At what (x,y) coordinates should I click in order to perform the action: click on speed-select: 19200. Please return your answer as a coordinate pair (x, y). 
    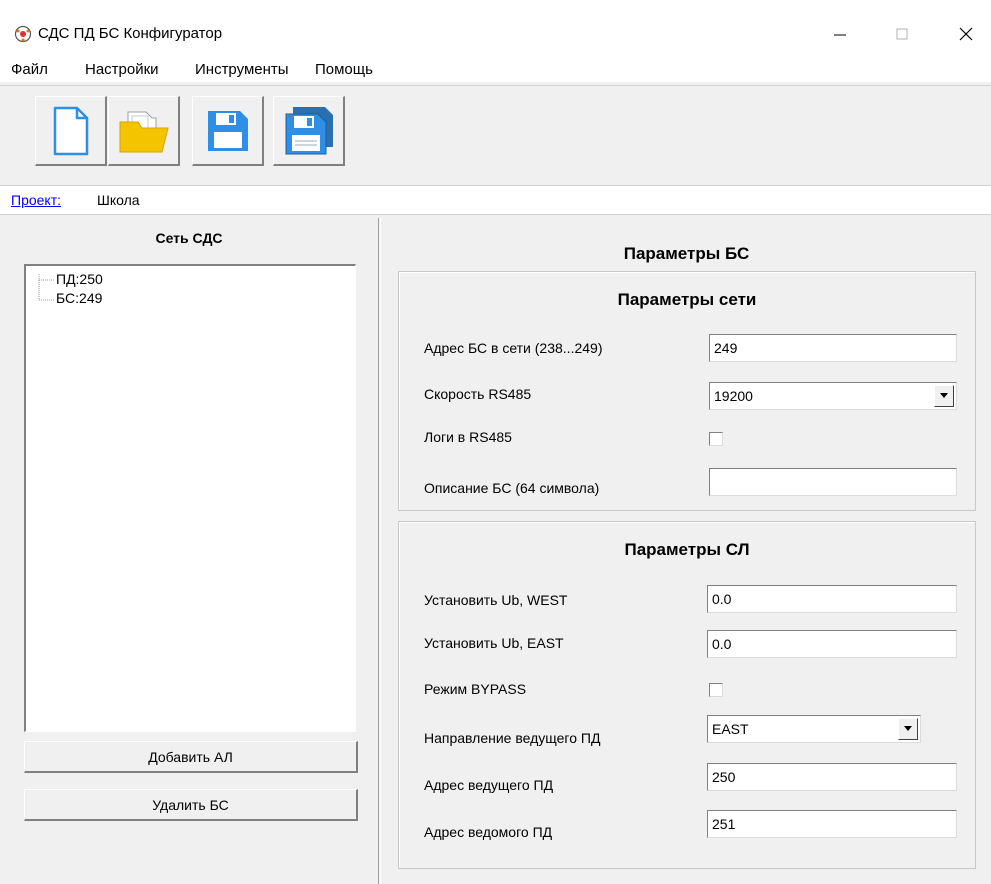
    Looking at the image, I should click on (833, 396).